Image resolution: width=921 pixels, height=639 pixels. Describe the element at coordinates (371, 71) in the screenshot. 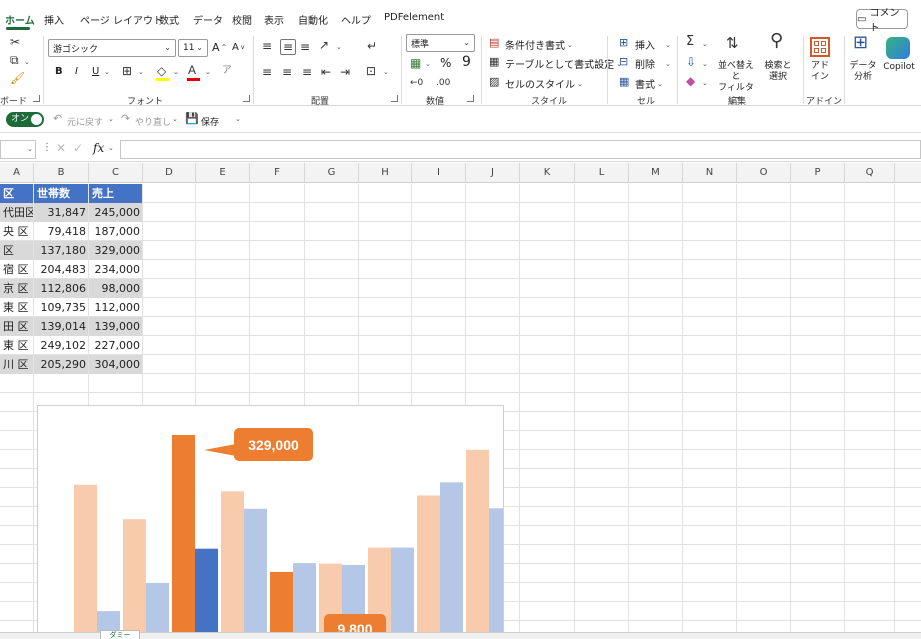

I see `merge-cells-icon: ⊡` at that location.